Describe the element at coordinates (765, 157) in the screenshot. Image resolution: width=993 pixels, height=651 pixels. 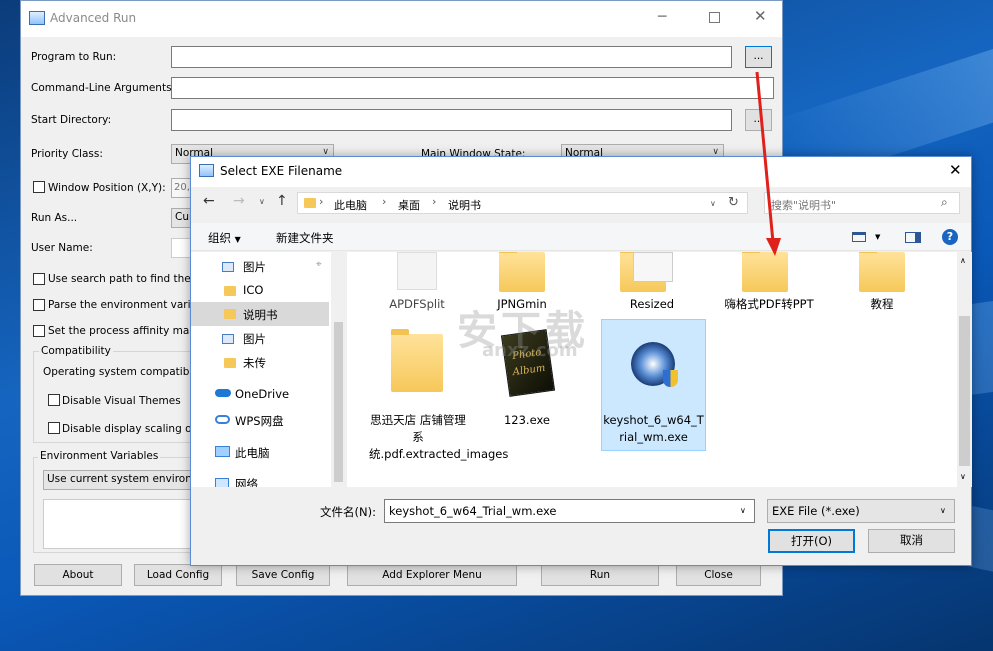
I see `arrow-line` at that location.